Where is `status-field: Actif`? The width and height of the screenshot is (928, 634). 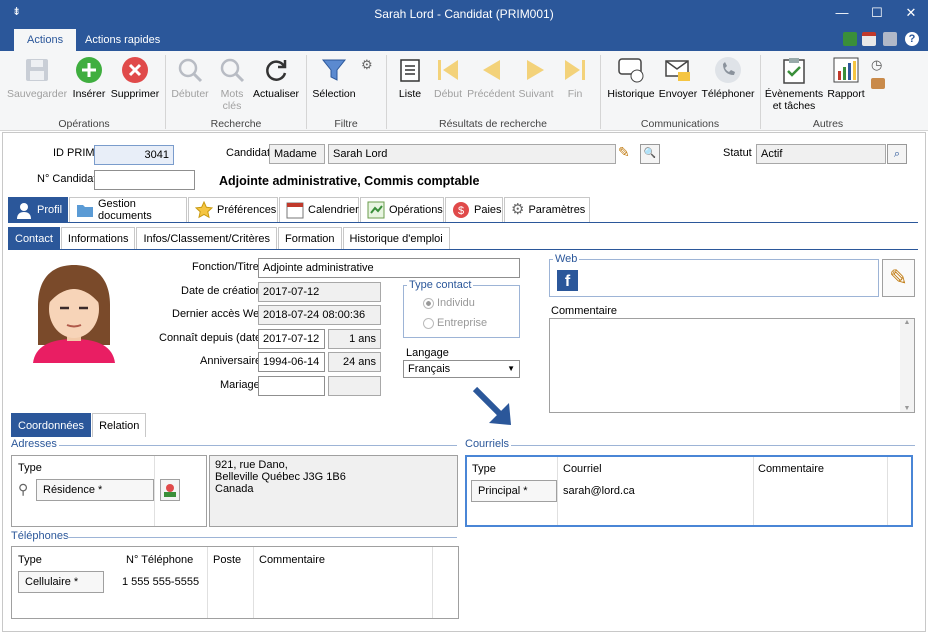 status-field: Actif is located at coordinates (821, 154).